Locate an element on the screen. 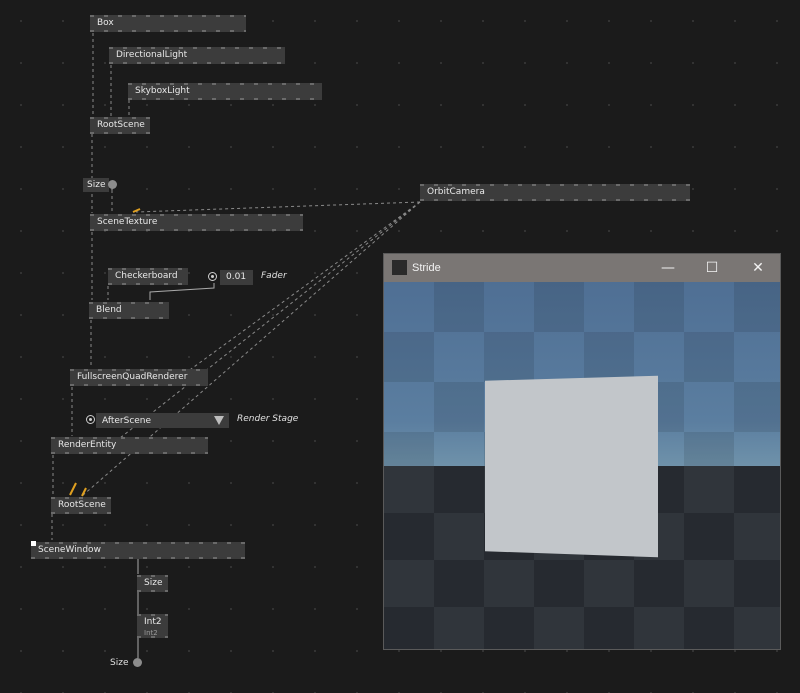 This screenshot has width=800, height=693. int2-node: Int2 Int2 is located at coordinates (152, 626).